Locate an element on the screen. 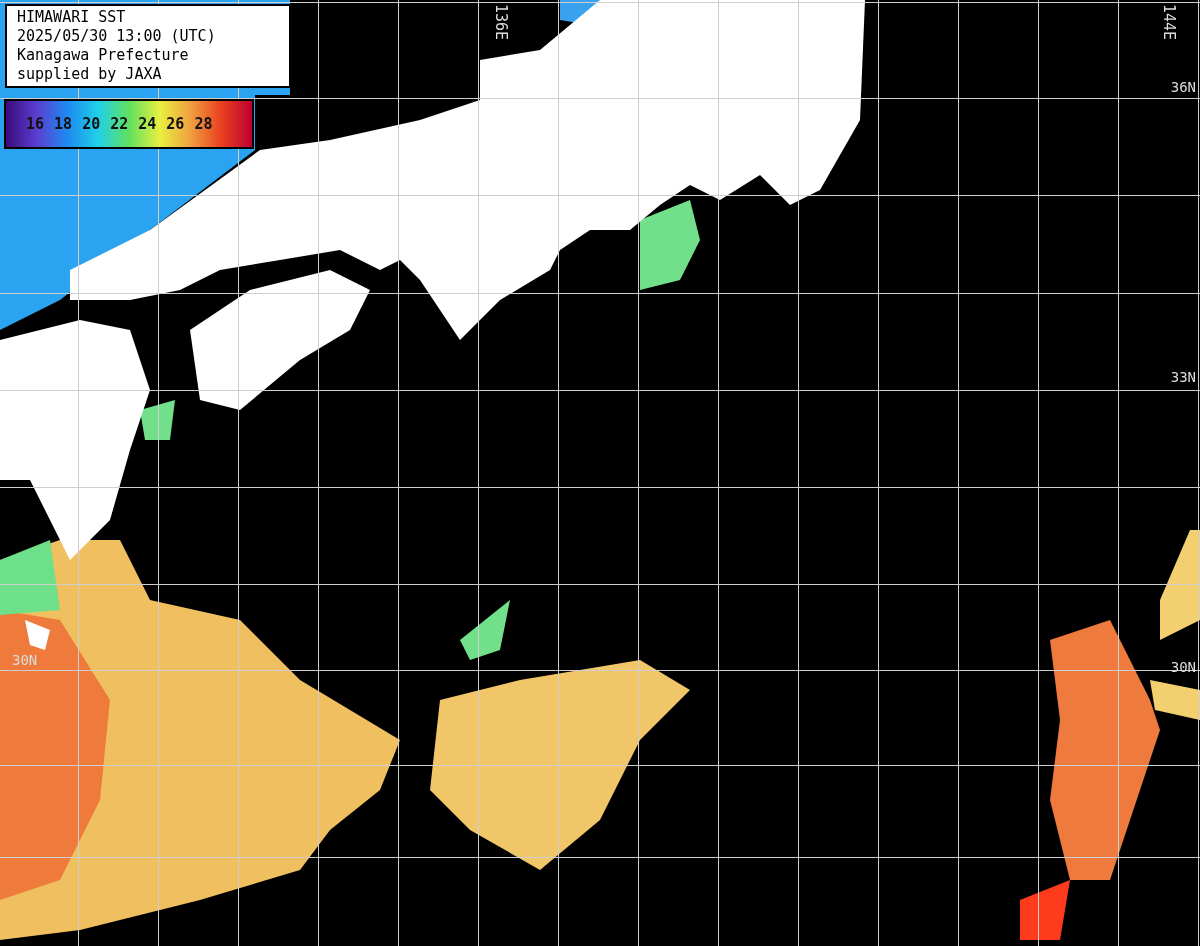 The image size is (1200, 946). info-text: Kanagawa Prefecture is located at coordinates (103, 55).